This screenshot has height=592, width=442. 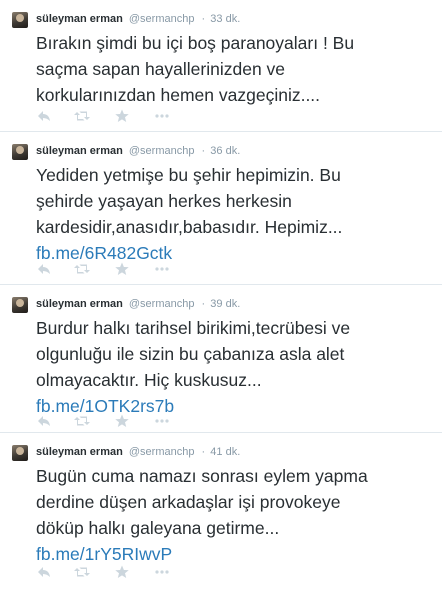 I want to click on tweet-header: süleyman erman @sermanchp · 36 dk., so click(x=138, y=151).